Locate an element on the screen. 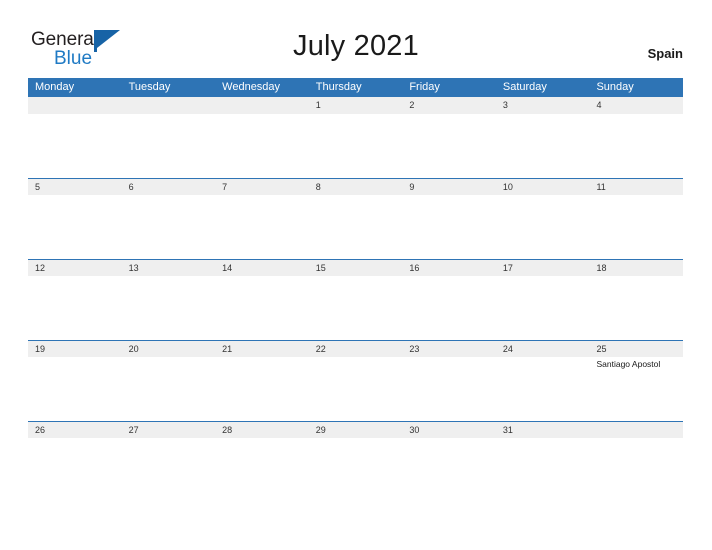 The height and width of the screenshot is (550, 712). day-number: 7 is located at coordinates (262, 187).